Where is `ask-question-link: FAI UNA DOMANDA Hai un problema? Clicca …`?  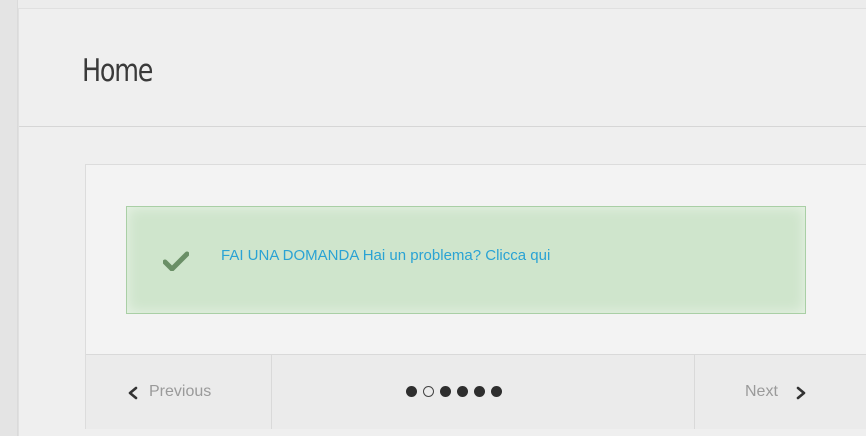
ask-question-link: FAI UNA DOMANDA Hai un problema? Clicca … is located at coordinates (385, 255).